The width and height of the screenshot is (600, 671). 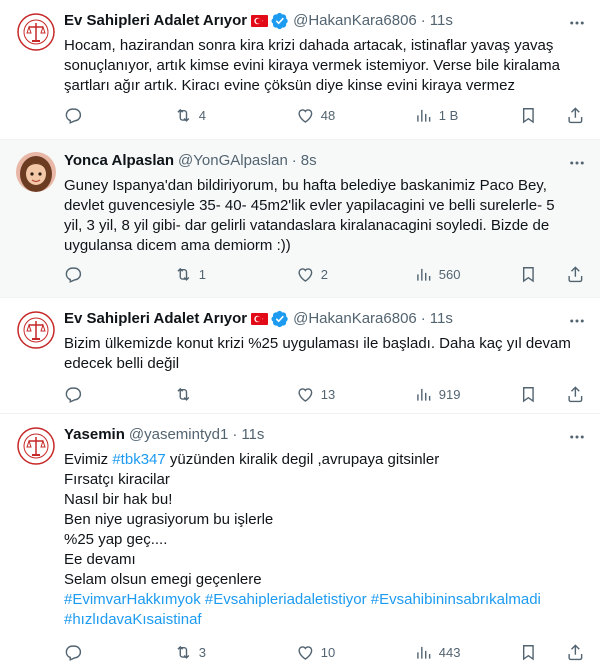 What do you see at coordinates (36, 446) in the screenshot?
I see `avatar-yasemin` at bounding box center [36, 446].